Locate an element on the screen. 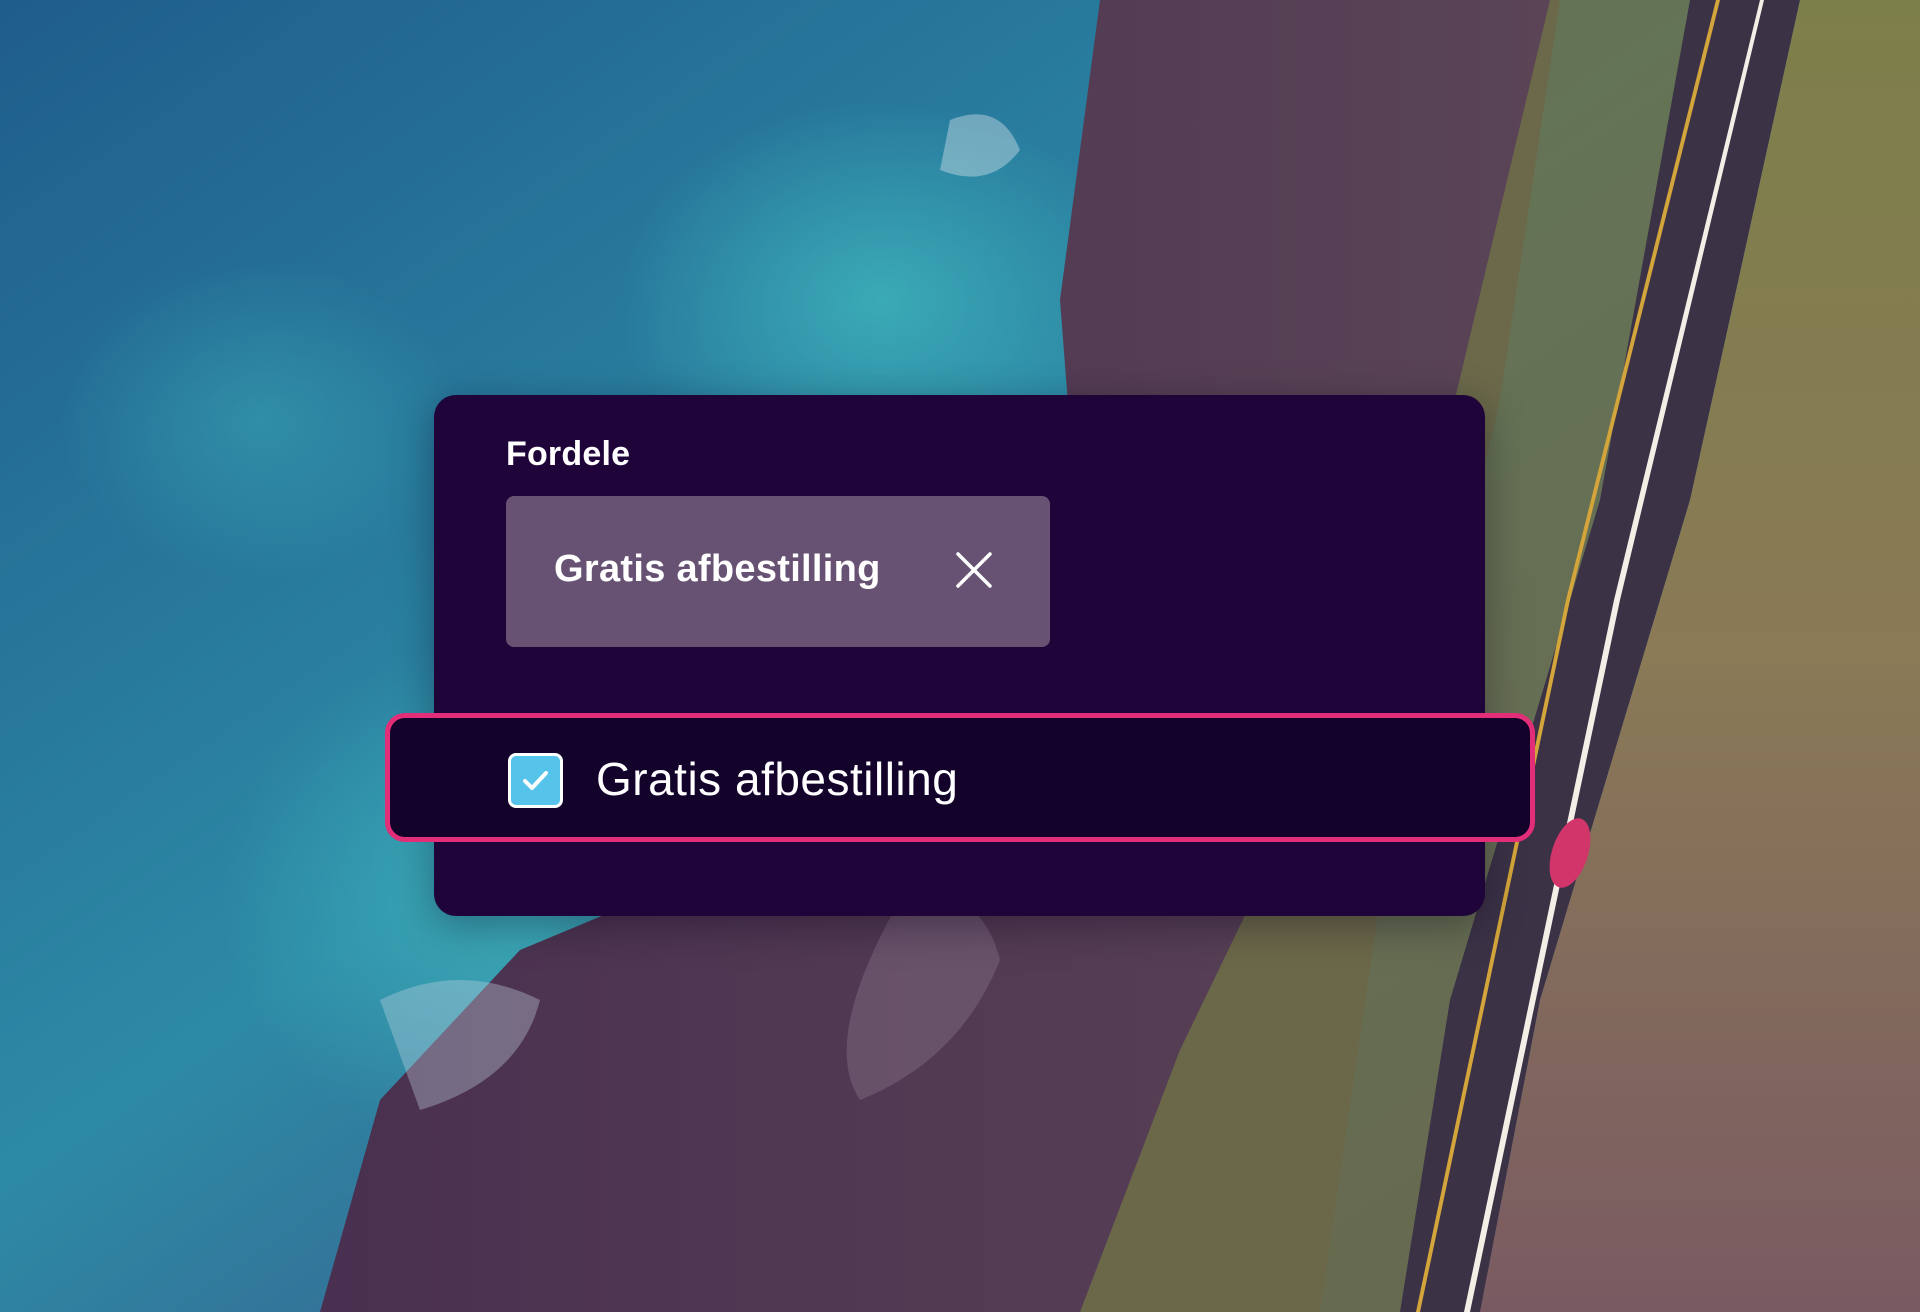 The height and width of the screenshot is (1312, 1920). selected-filter-chip: Gratis afbestilling is located at coordinates (778, 571).